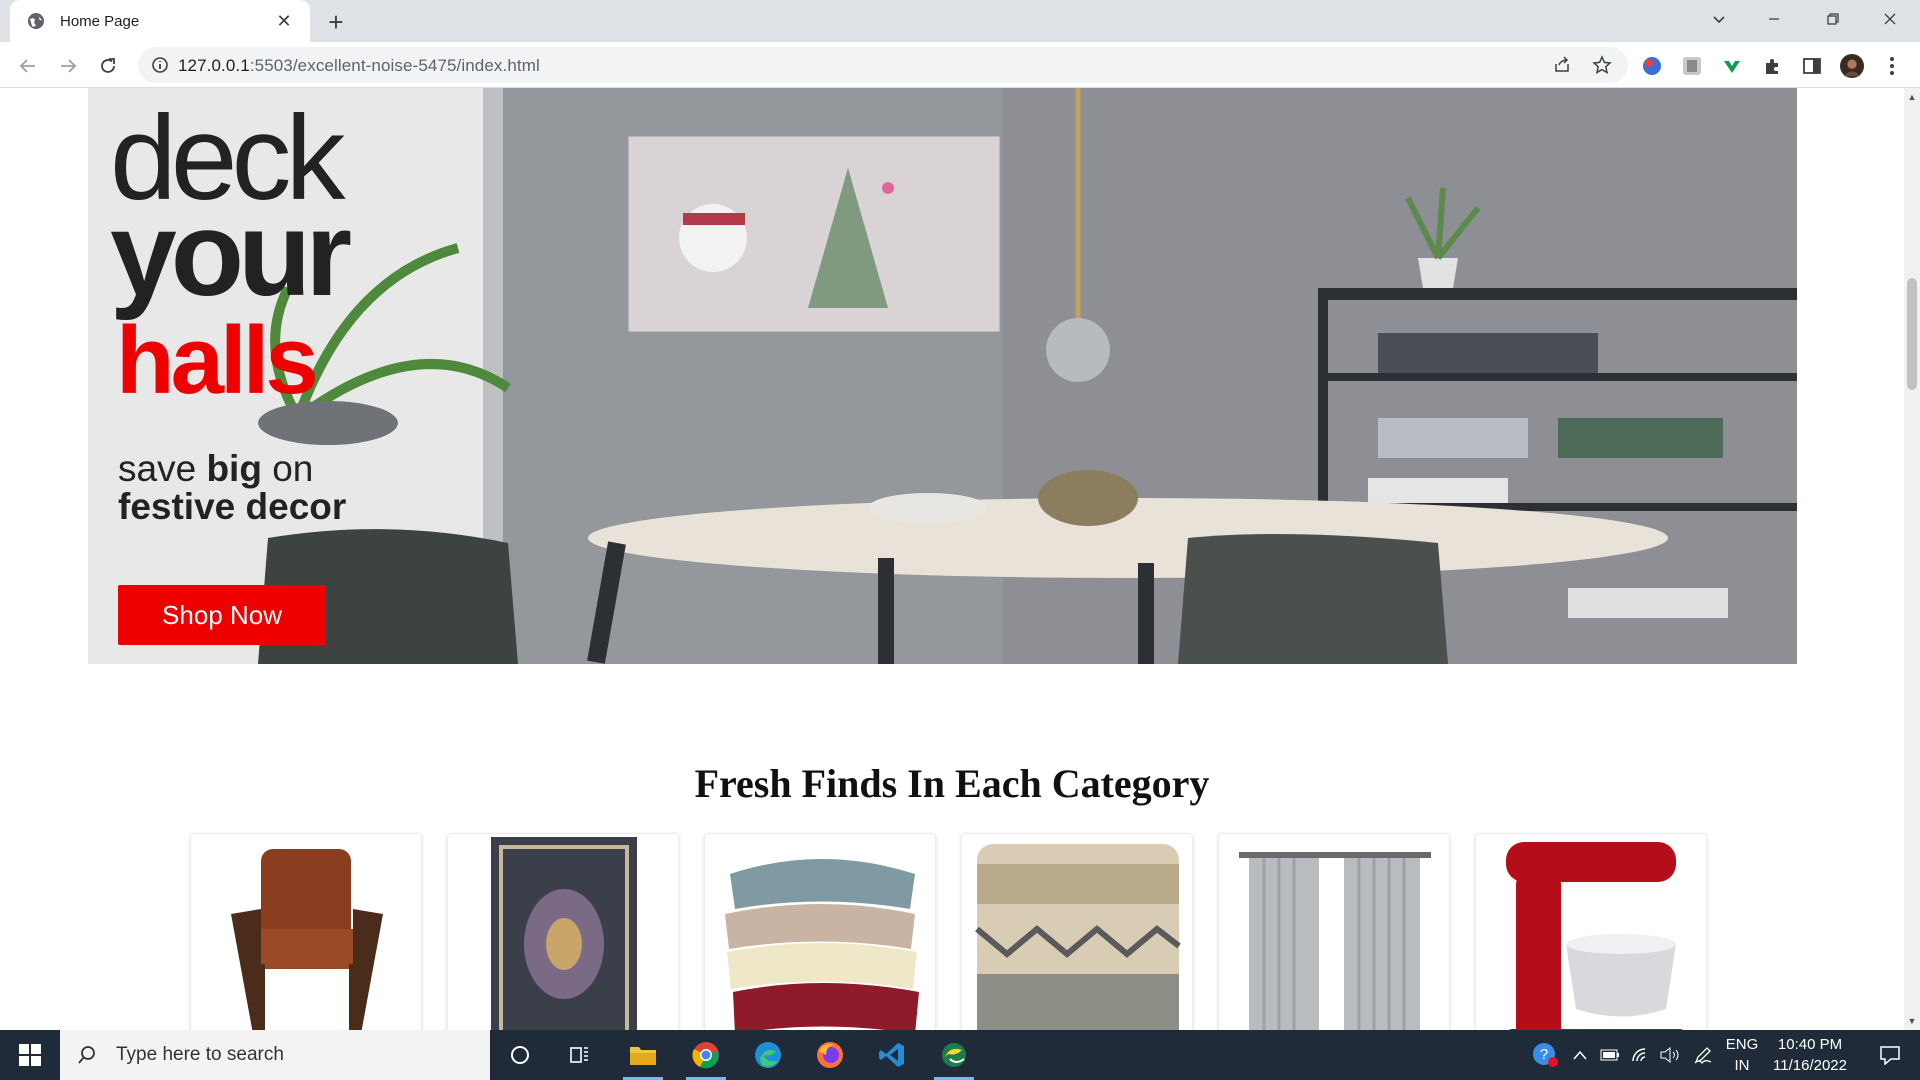 This screenshot has width=1920, height=1080. I want to click on throw-blankets-image, so click(822, 944).